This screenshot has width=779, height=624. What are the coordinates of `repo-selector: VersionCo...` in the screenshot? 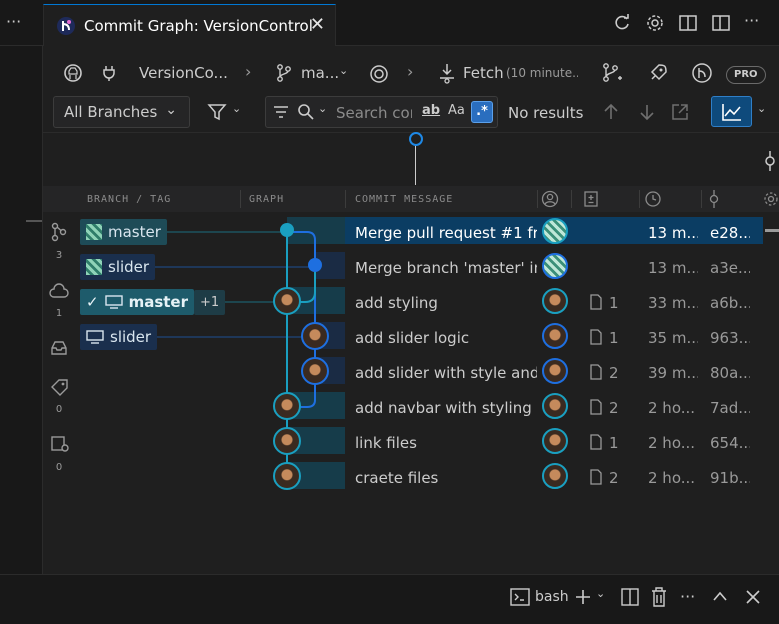 It's located at (183, 73).